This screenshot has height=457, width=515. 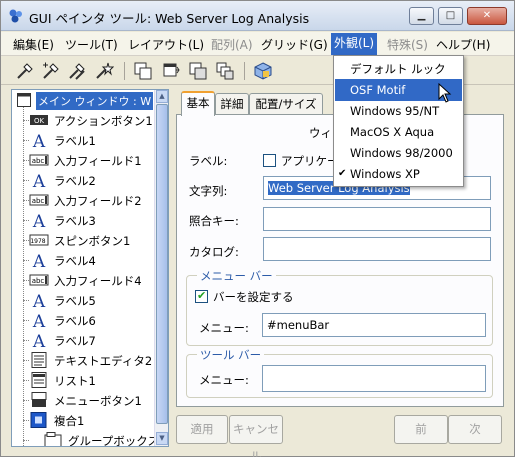 I want to click on appearance-menu-item: MacOS X Aqua, so click(x=398, y=132).